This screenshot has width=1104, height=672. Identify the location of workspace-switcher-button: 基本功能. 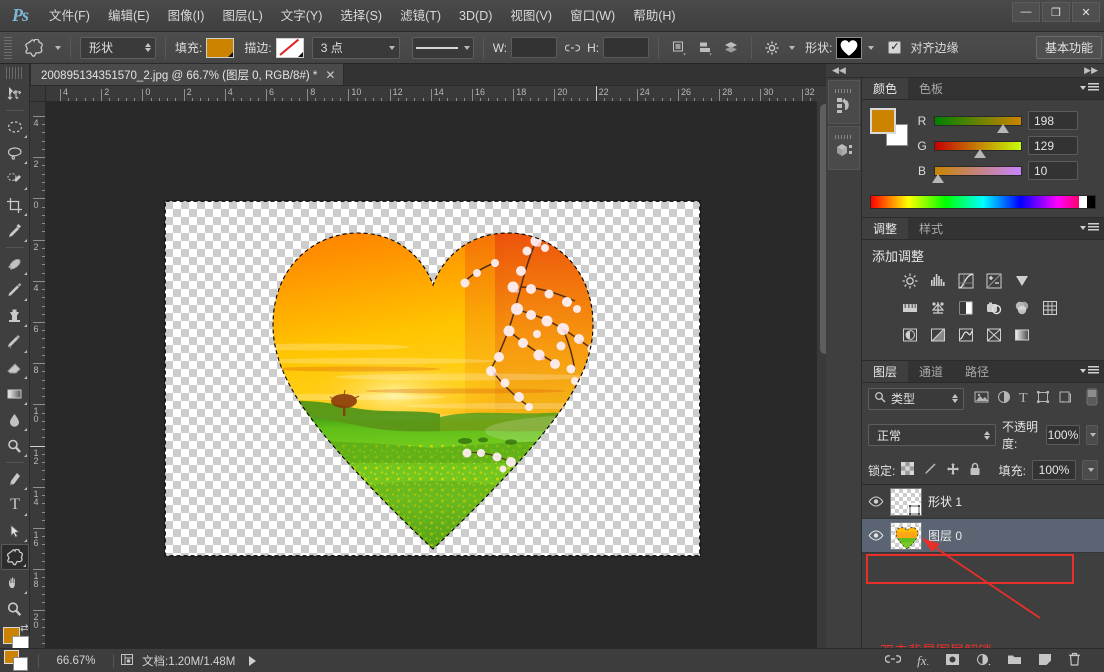
(1068, 47).